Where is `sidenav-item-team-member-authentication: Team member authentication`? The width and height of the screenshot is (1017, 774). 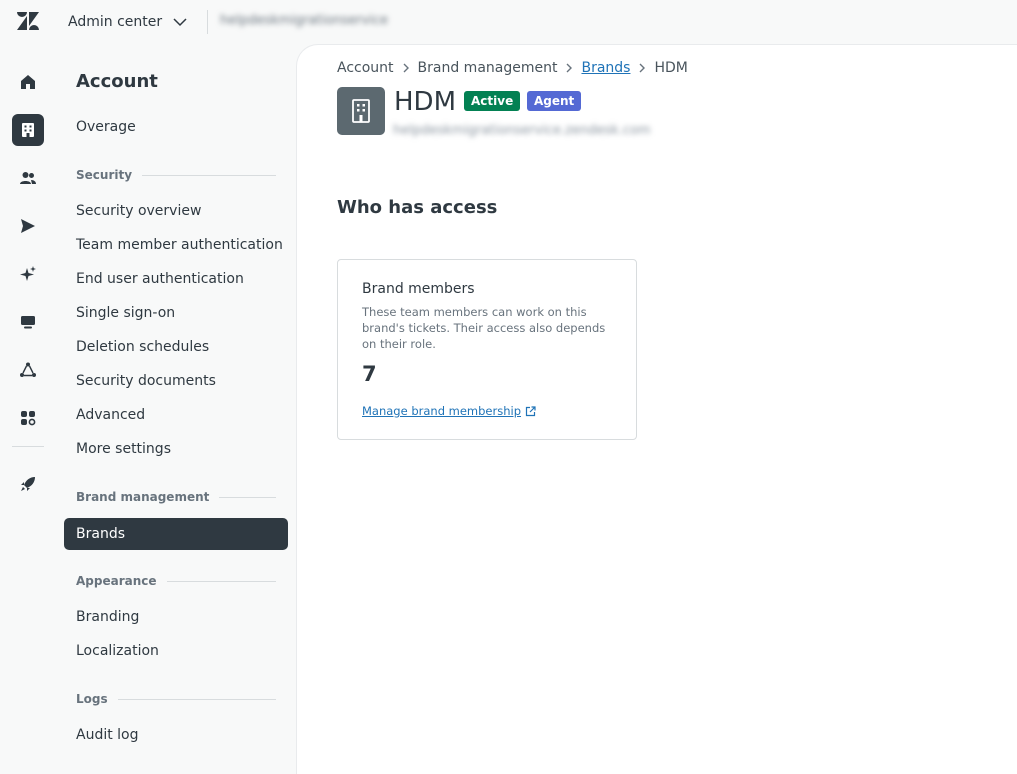 sidenav-item-team-member-authentication: Team member authentication is located at coordinates (179, 245).